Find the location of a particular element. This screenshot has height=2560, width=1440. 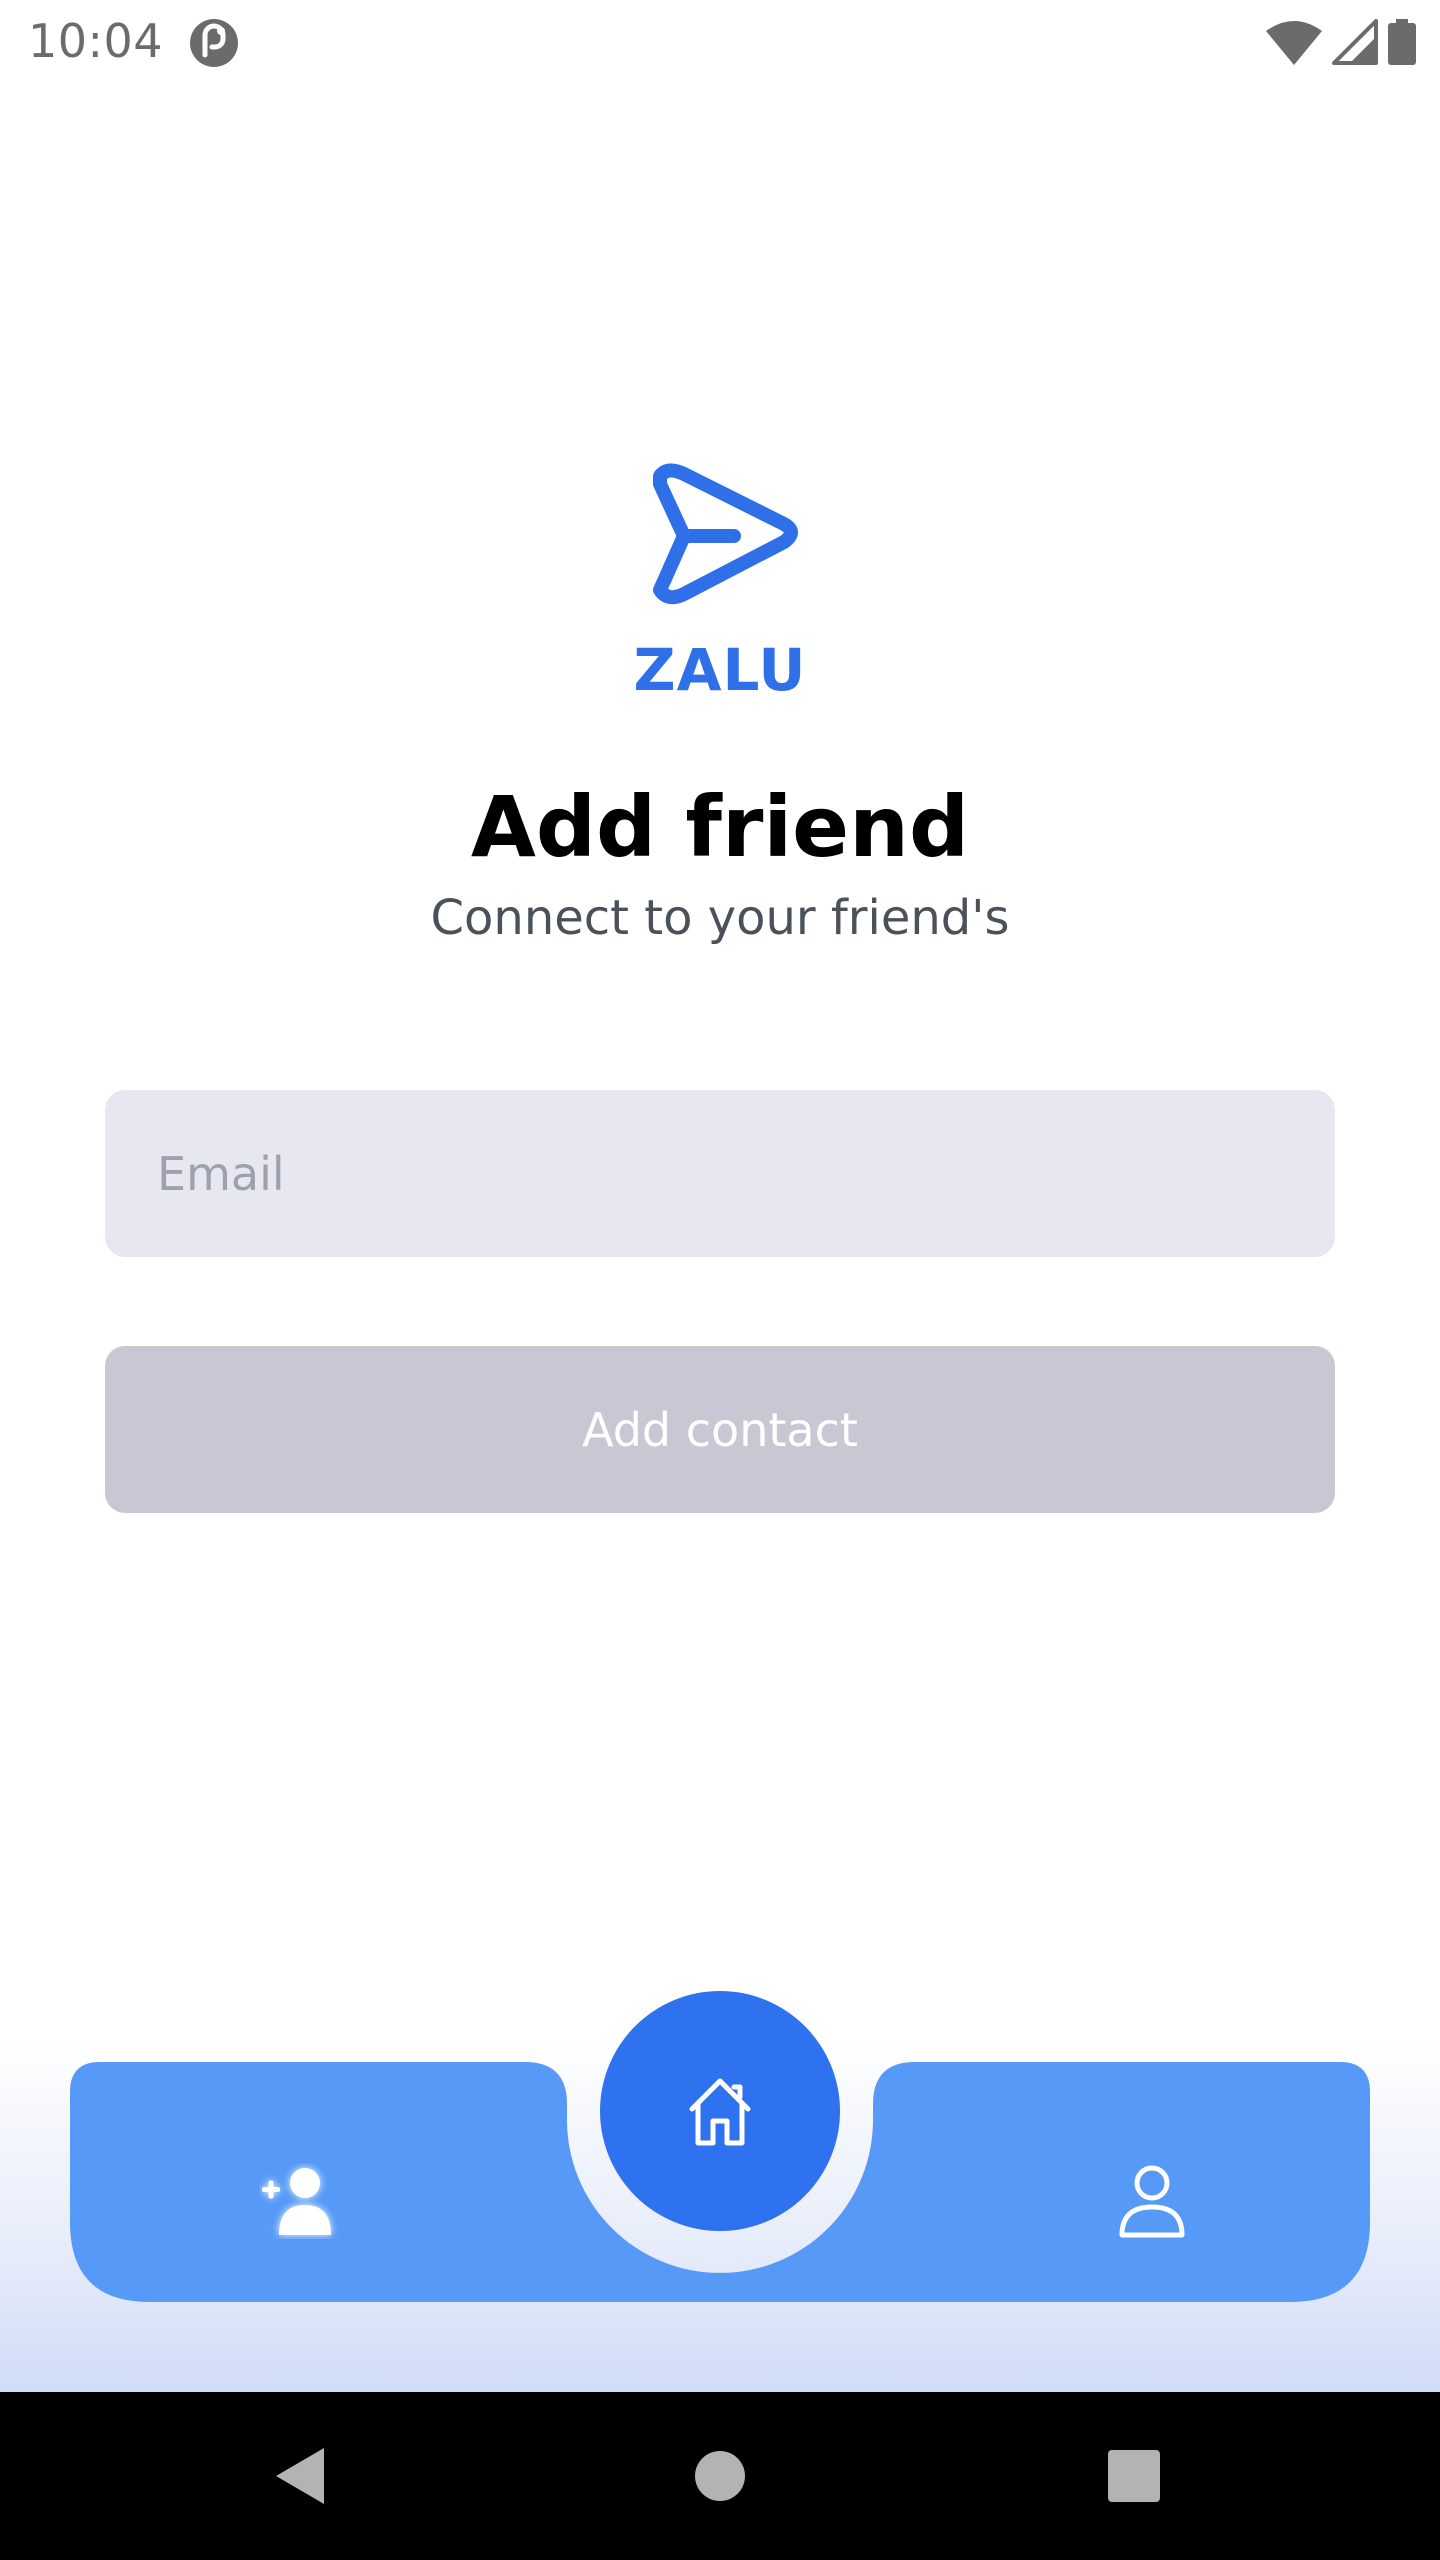

email-field is located at coordinates (720, 1173).